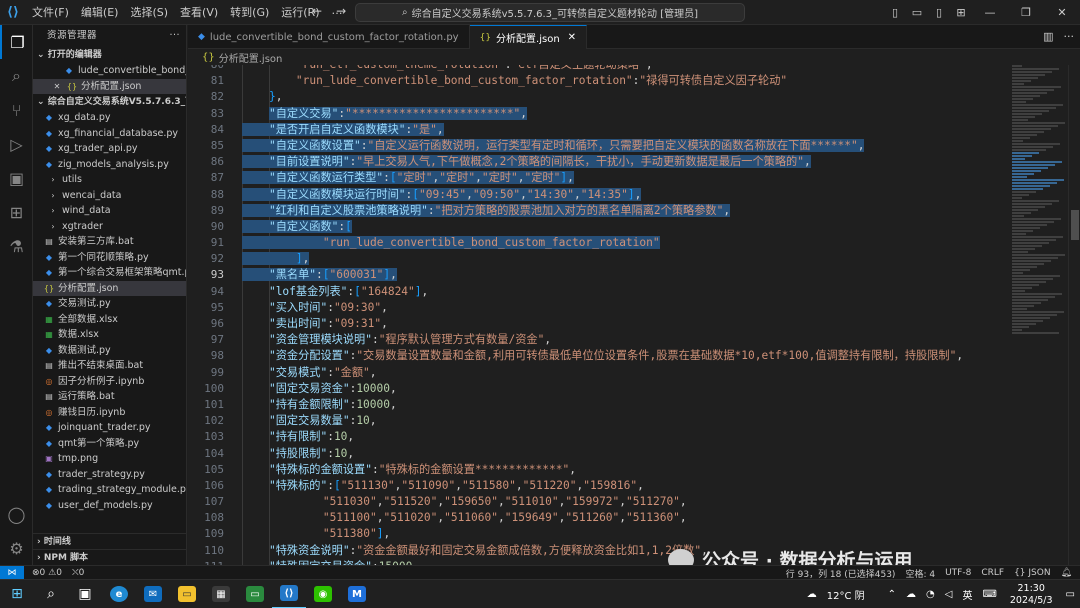 Image resolution: width=1080 pixels, height=608 pixels. Describe the element at coordinates (598, 534) in the screenshot. I see `code-line: 109 "511380"],` at that location.